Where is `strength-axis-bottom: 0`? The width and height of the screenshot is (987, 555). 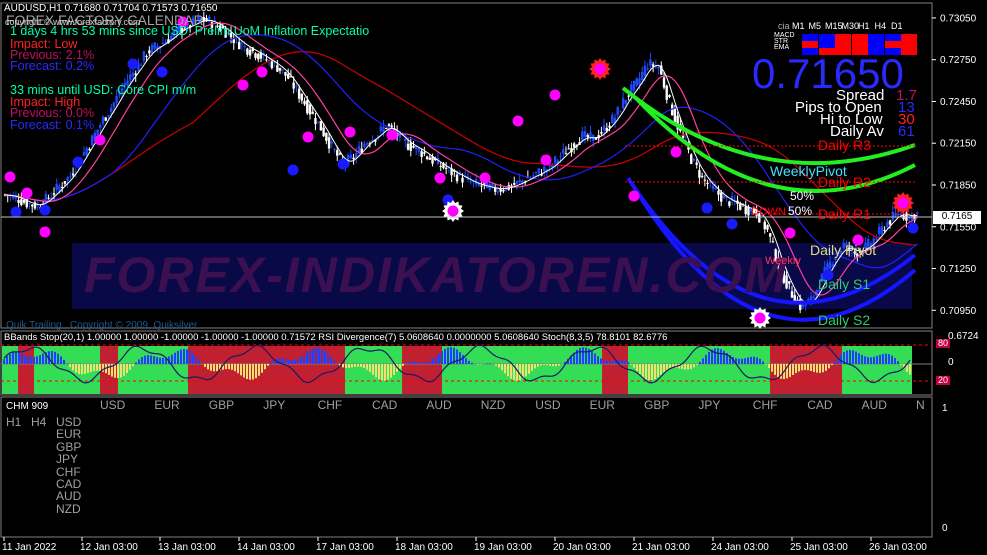 strength-axis-bottom: 0 is located at coordinates (945, 528).